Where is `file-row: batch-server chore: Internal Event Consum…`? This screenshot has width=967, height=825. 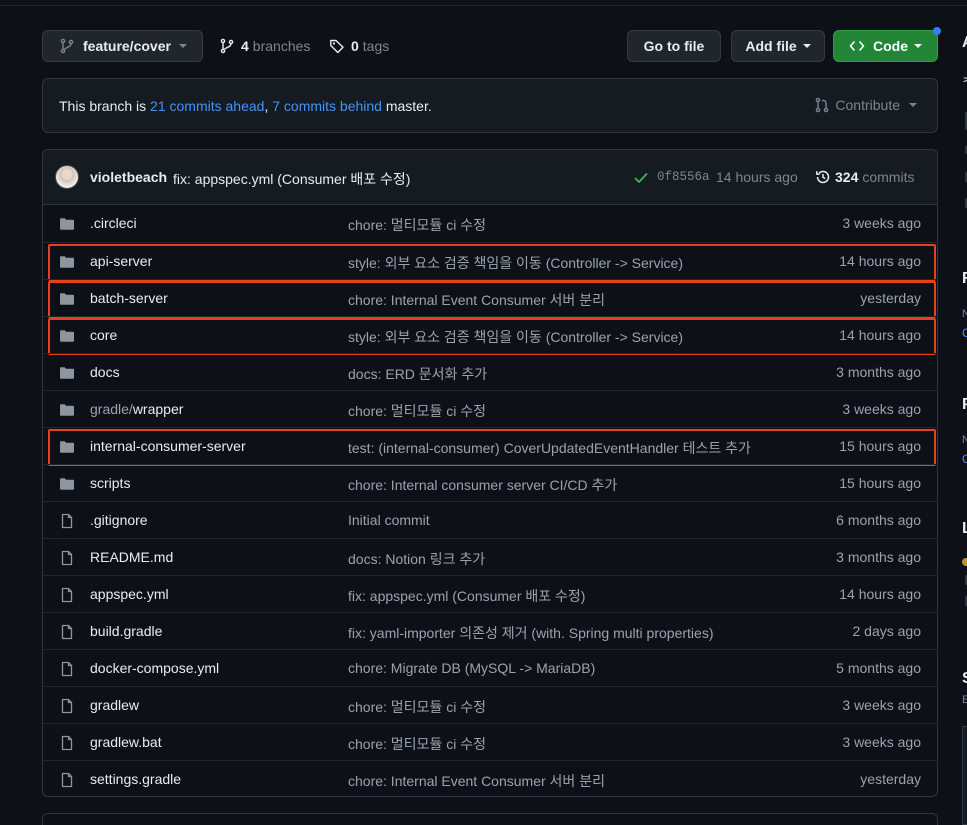 file-row: batch-server chore: Internal Event Consum… is located at coordinates (490, 298).